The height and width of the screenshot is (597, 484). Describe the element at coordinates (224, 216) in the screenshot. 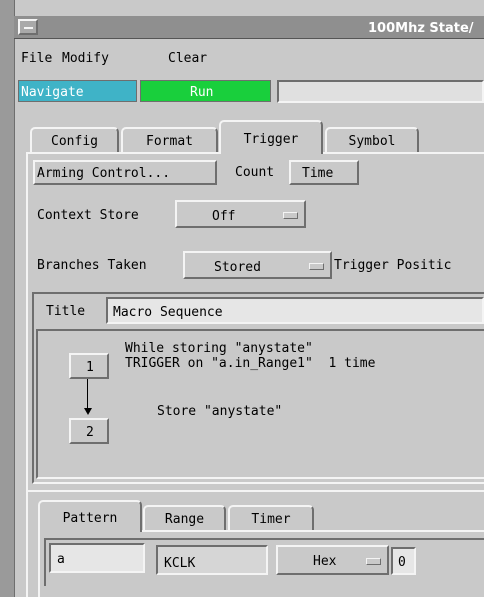

I see `context-store-value: Off` at that location.